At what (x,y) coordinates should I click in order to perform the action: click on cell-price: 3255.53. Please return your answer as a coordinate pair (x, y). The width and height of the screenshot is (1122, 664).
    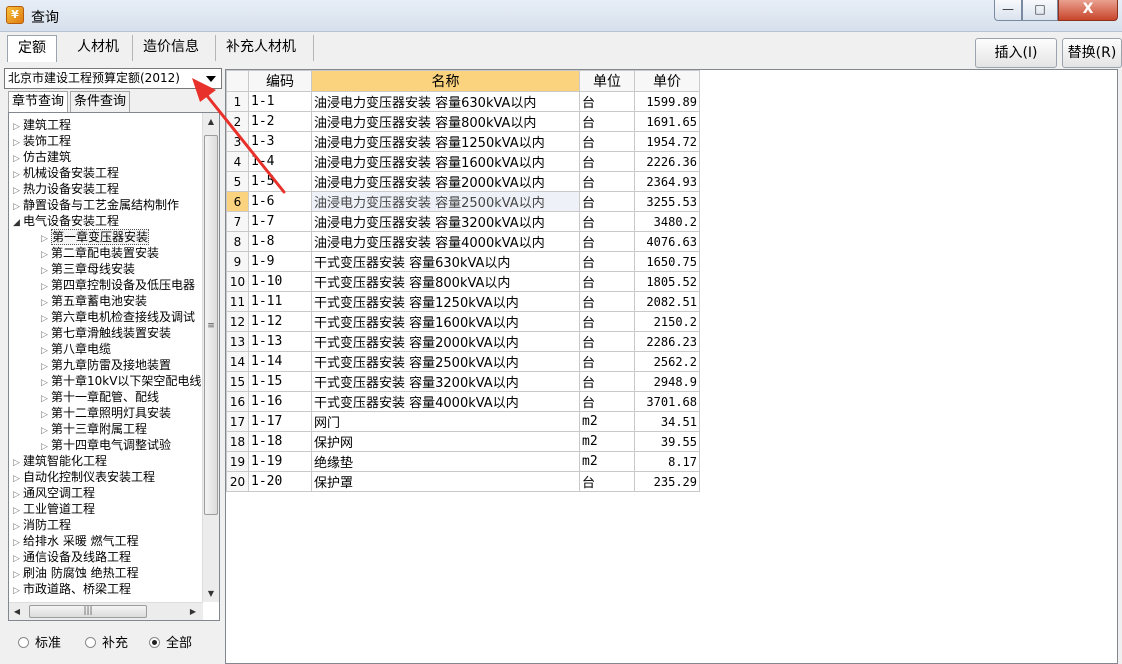
    Looking at the image, I should click on (667, 201).